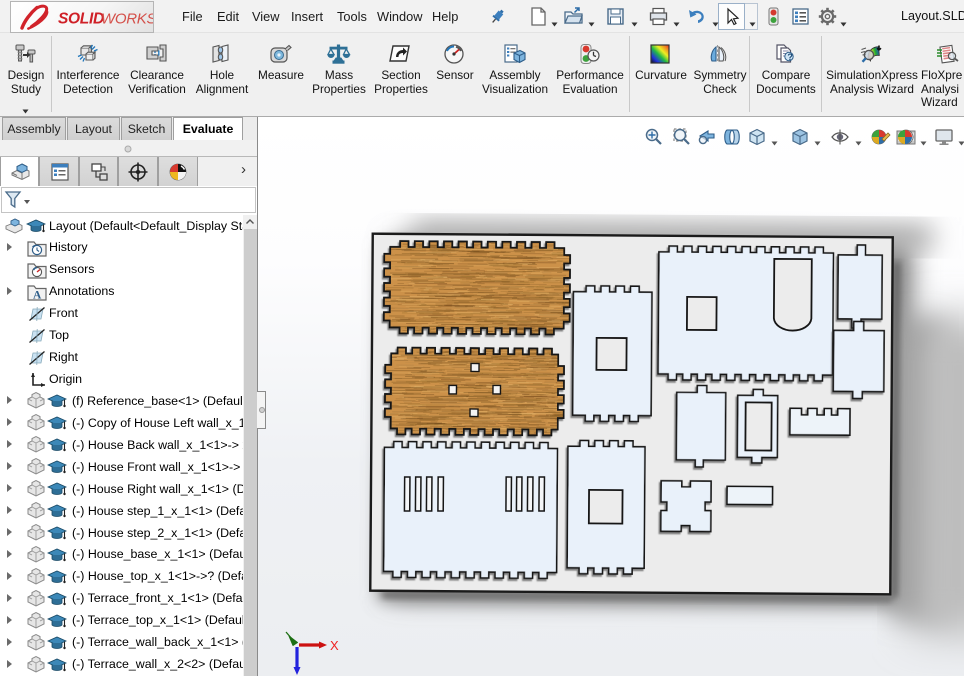 This screenshot has height=676, width=964. What do you see at coordinates (127, 19) in the screenshot?
I see `svg-text: WORKS` at bounding box center [127, 19].